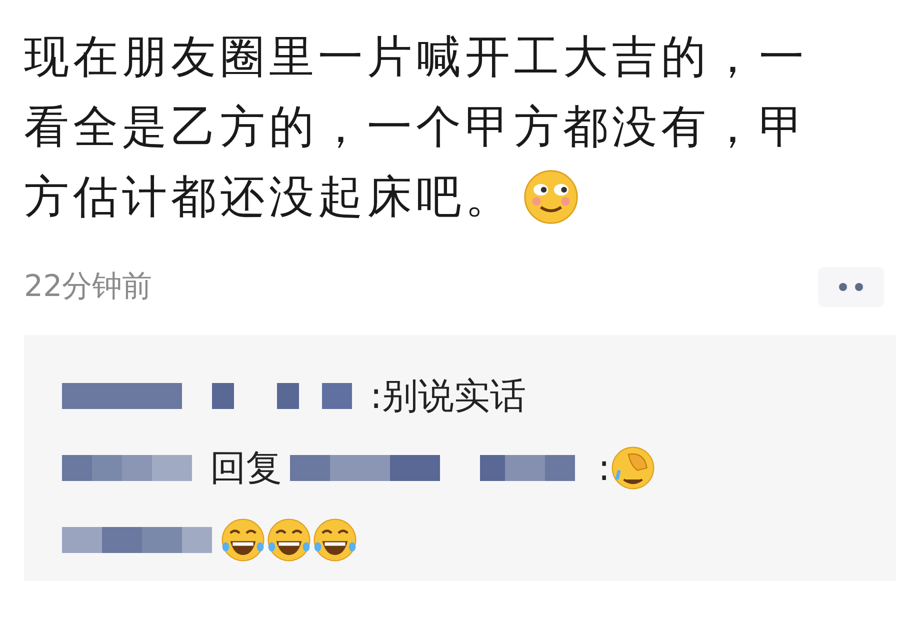 Image resolution: width=921 pixels, height=627 pixels. What do you see at coordinates (88, 287) in the screenshot?
I see `post-time: 22分钟前` at bounding box center [88, 287].